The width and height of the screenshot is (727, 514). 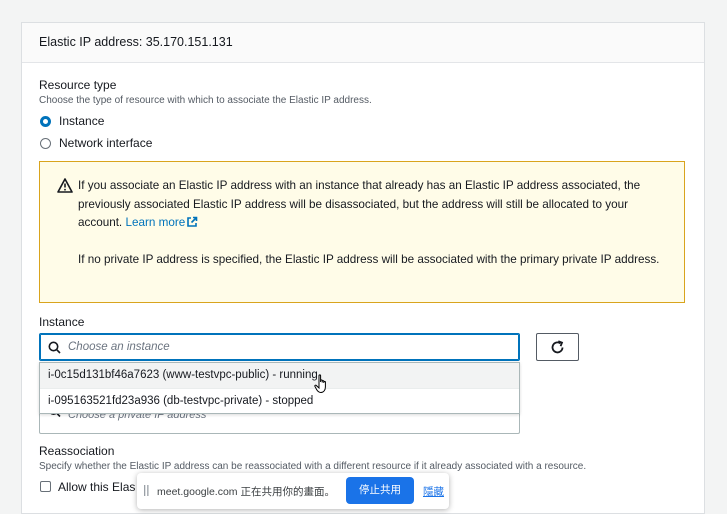 I want to click on drag-handle-icon, so click(x=146, y=490).